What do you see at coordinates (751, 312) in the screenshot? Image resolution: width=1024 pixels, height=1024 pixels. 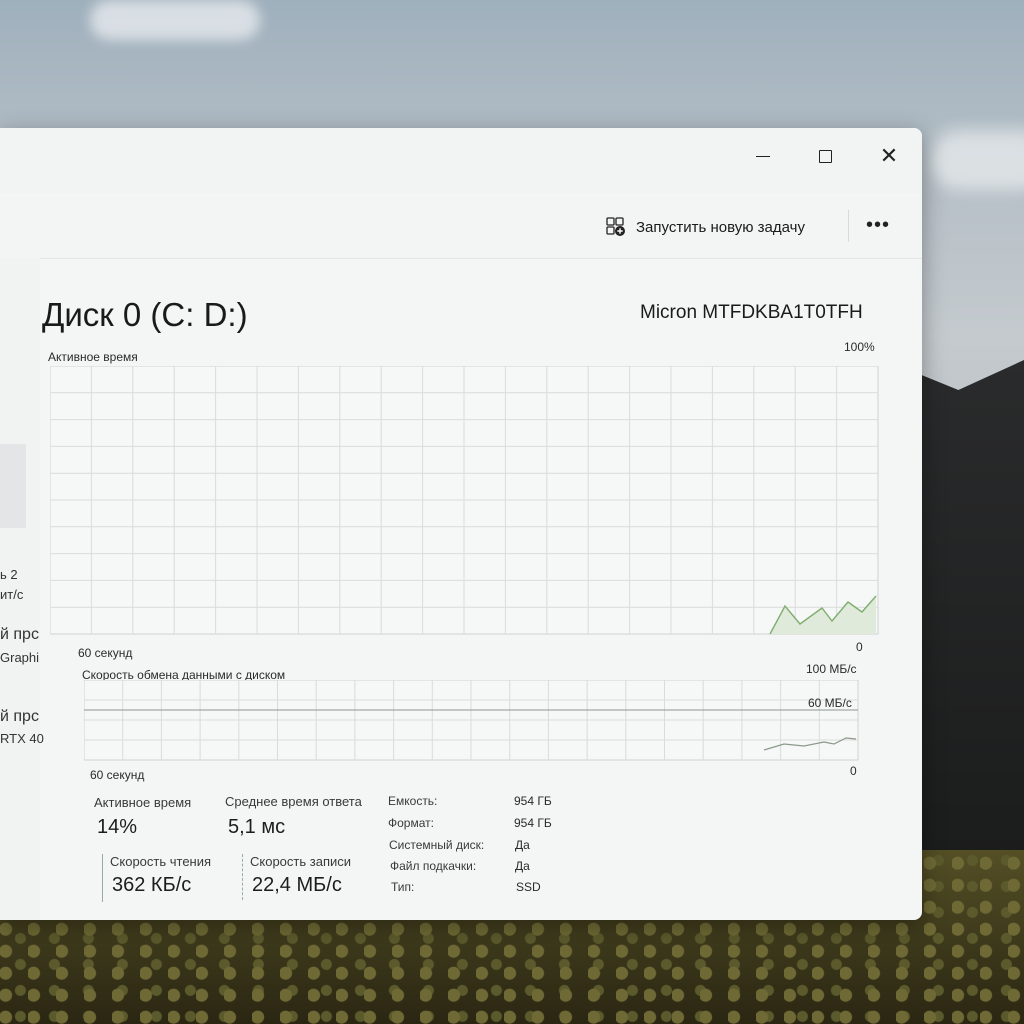 I see `disk-model: Micron MTFDKBA1T0TFH` at bounding box center [751, 312].